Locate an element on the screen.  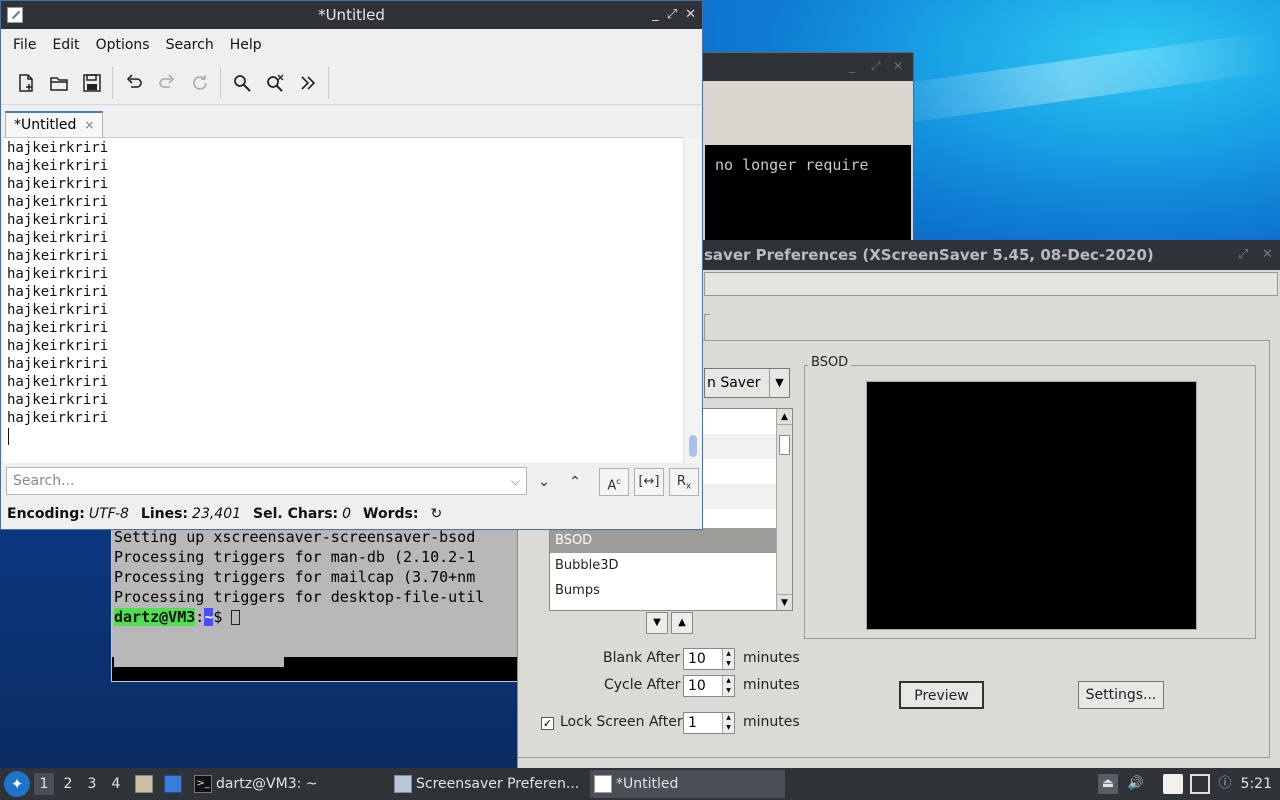
minutes-label: minutes is located at coordinates (771, 658).